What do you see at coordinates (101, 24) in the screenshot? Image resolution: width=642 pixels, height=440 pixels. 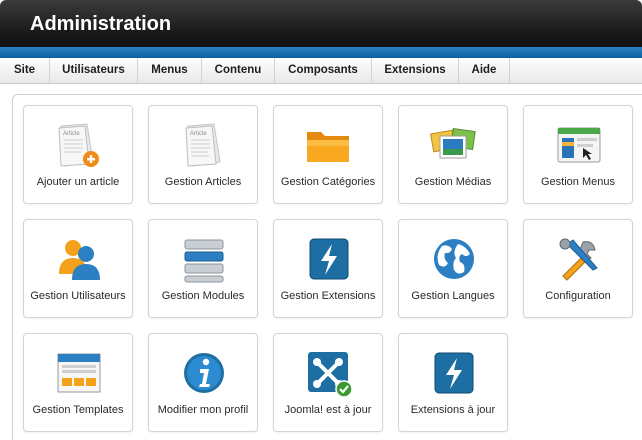 I see `page-title: Administration` at bounding box center [101, 24].